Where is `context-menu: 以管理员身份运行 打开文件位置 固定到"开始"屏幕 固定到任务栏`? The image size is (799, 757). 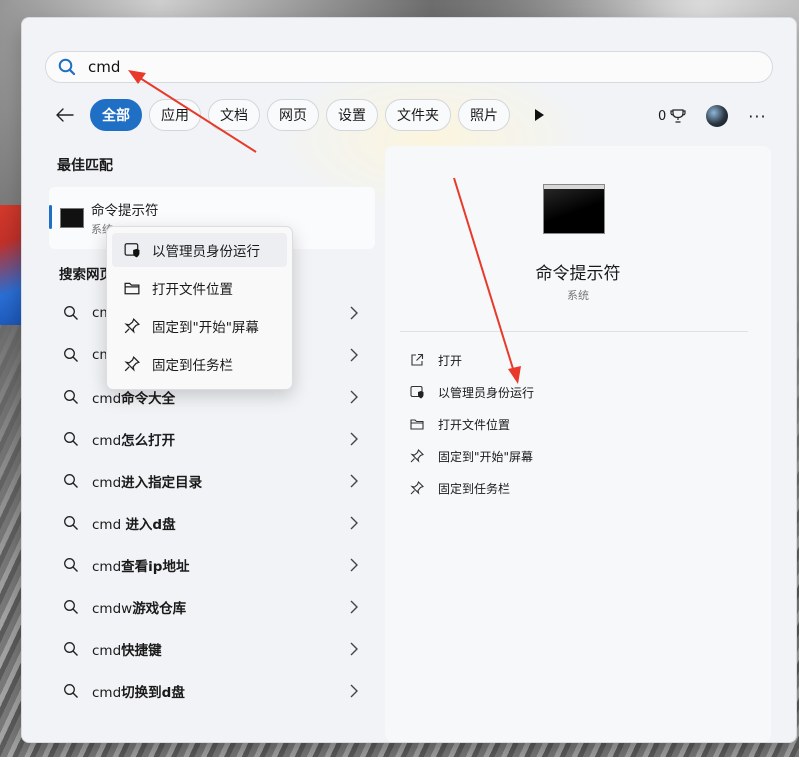 context-menu: 以管理员身份运行 打开文件位置 固定到"开始"屏幕 固定到任务栏 is located at coordinates (199, 308).